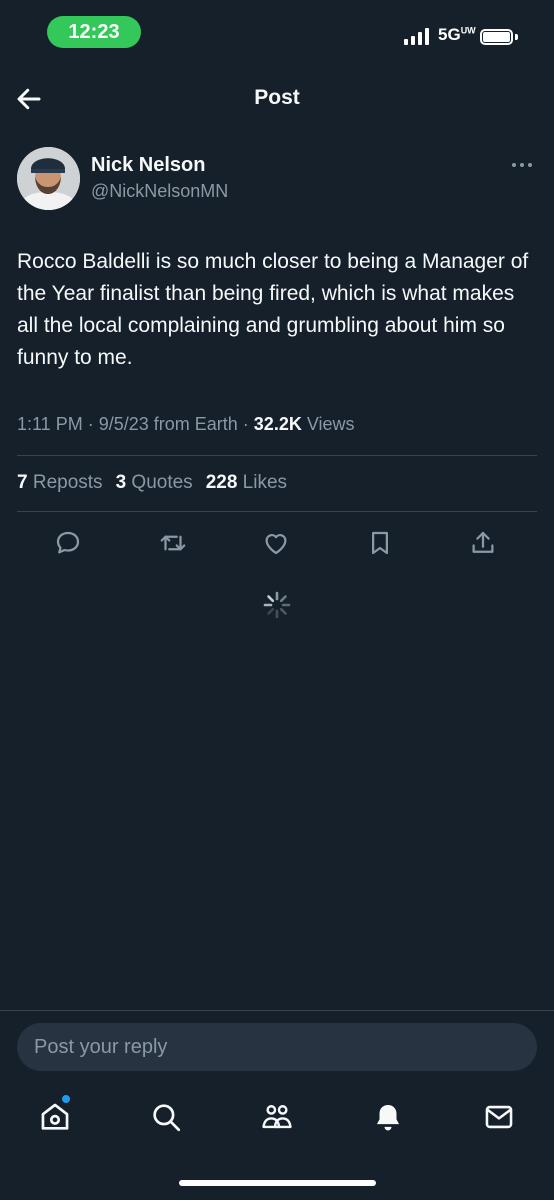 This screenshot has height=1200, width=554. I want to click on like-icon, so click(276, 543).